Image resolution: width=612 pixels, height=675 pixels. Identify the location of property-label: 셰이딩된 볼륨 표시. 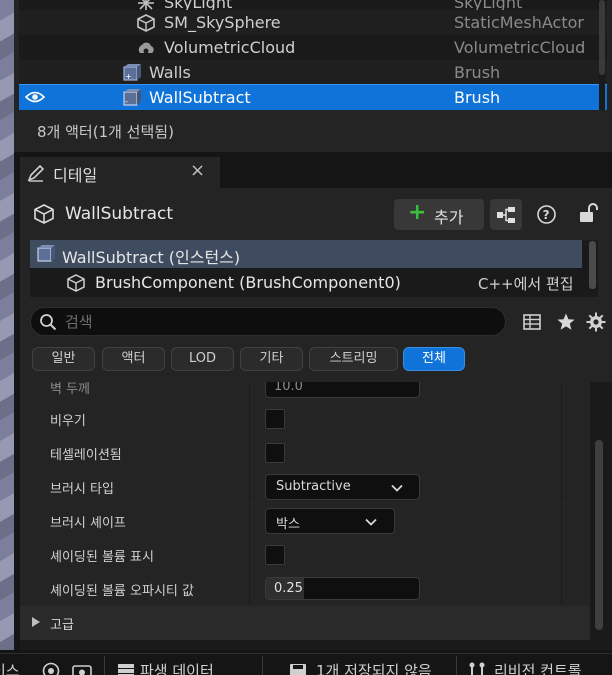
(102, 557).